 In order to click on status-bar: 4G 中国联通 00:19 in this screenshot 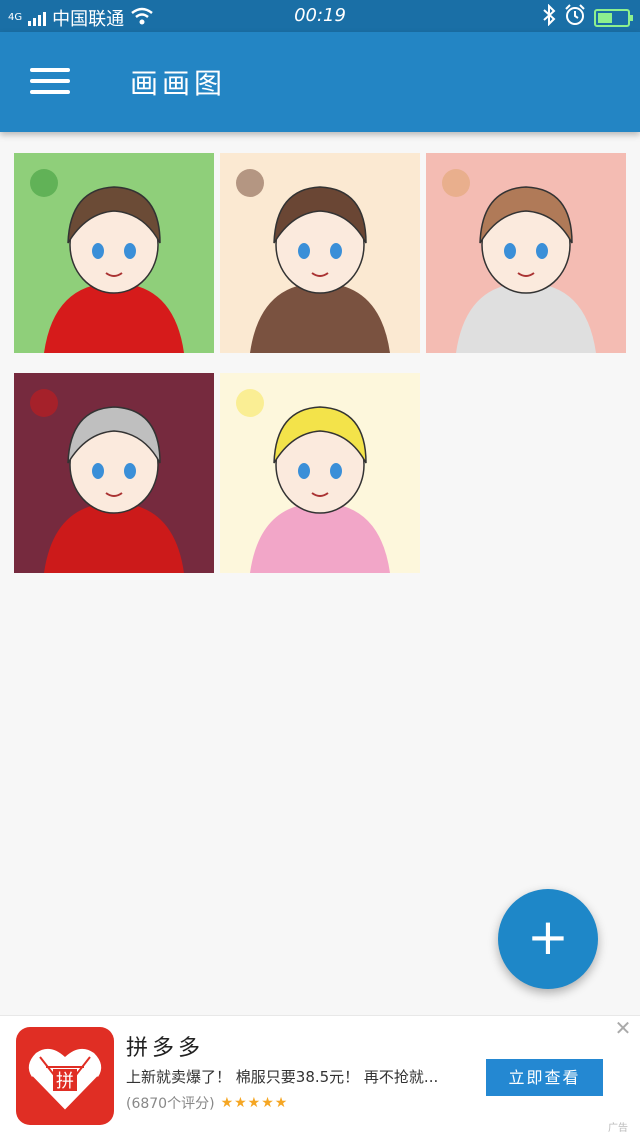, I will do `click(320, 16)`.